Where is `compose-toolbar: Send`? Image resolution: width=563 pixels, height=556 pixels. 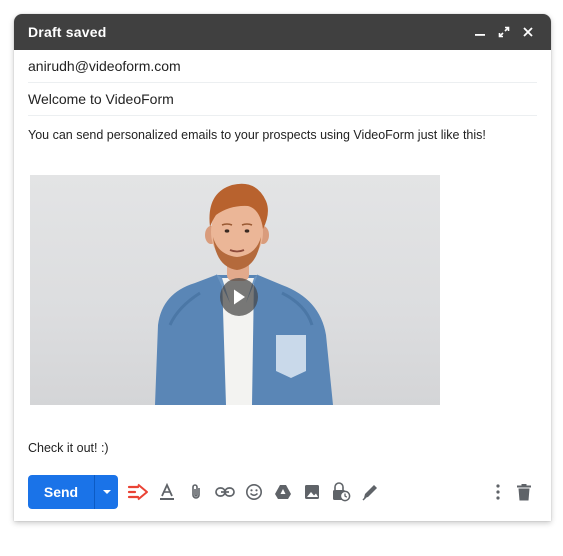 compose-toolbar: Send is located at coordinates (282, 492).